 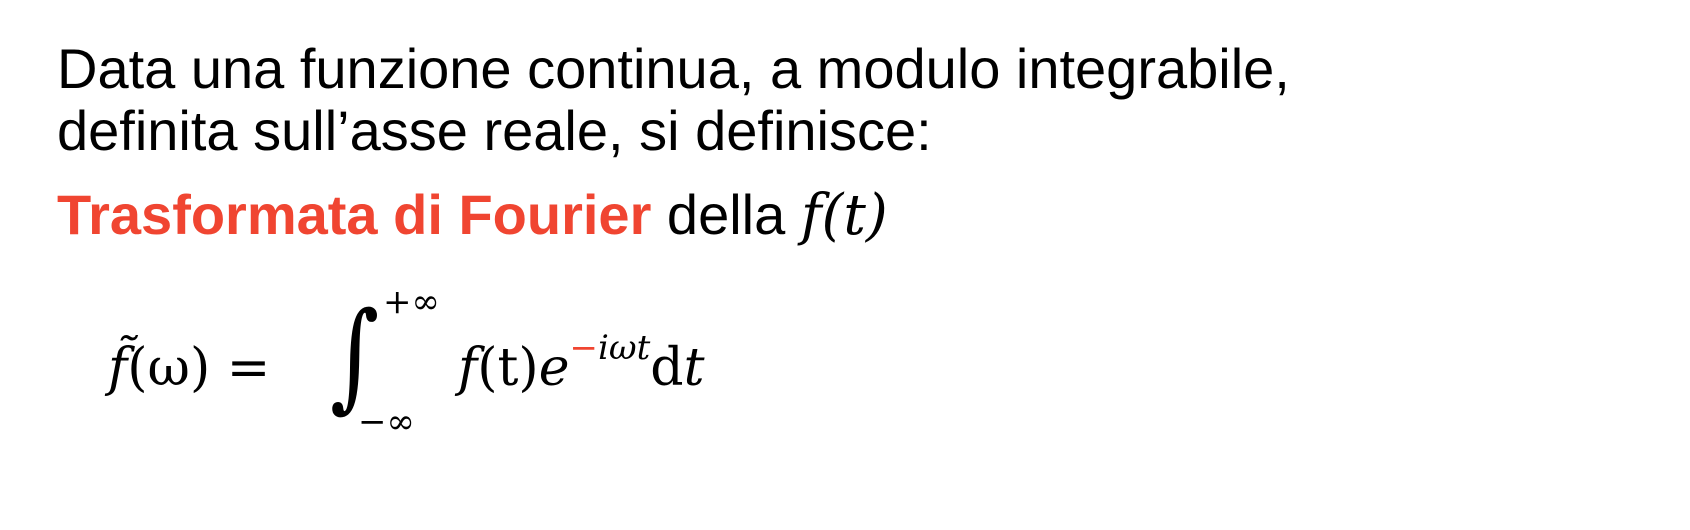 I want to click on formula-integrand: f(t)e−iωtdt, so click(x=581, y=363).